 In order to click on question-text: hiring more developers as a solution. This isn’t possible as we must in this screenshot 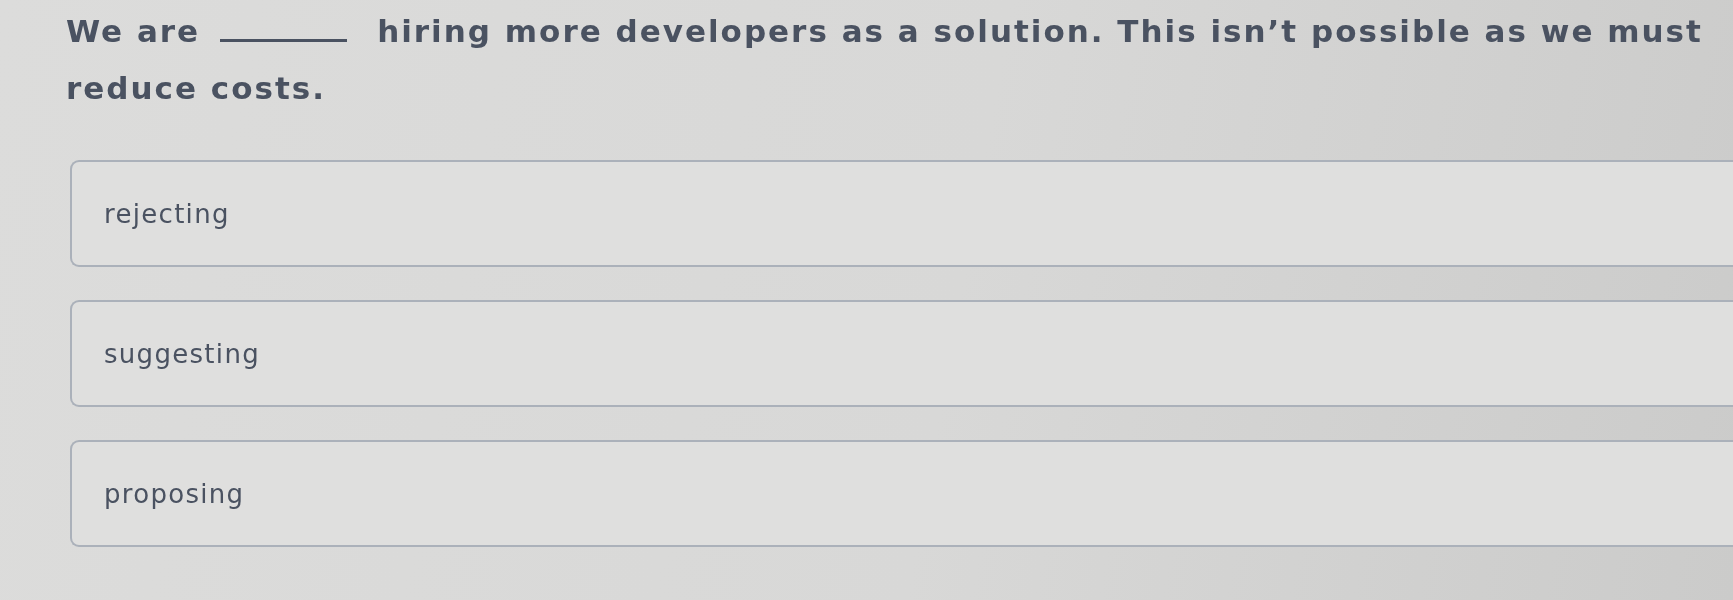, I will do `click(1040, 31)`.